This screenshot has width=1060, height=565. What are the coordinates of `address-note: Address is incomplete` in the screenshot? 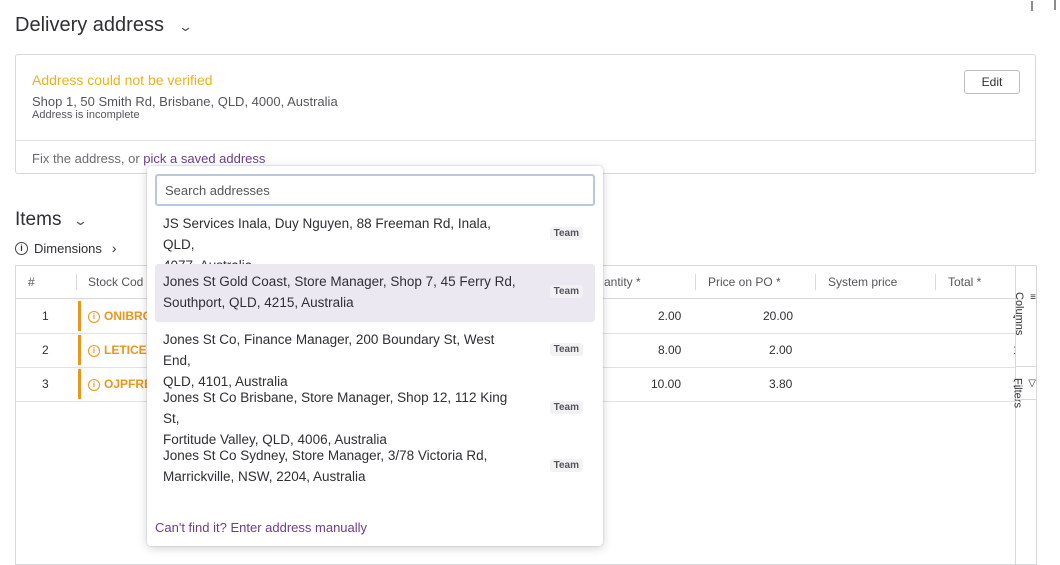 It's located at (86, 115).